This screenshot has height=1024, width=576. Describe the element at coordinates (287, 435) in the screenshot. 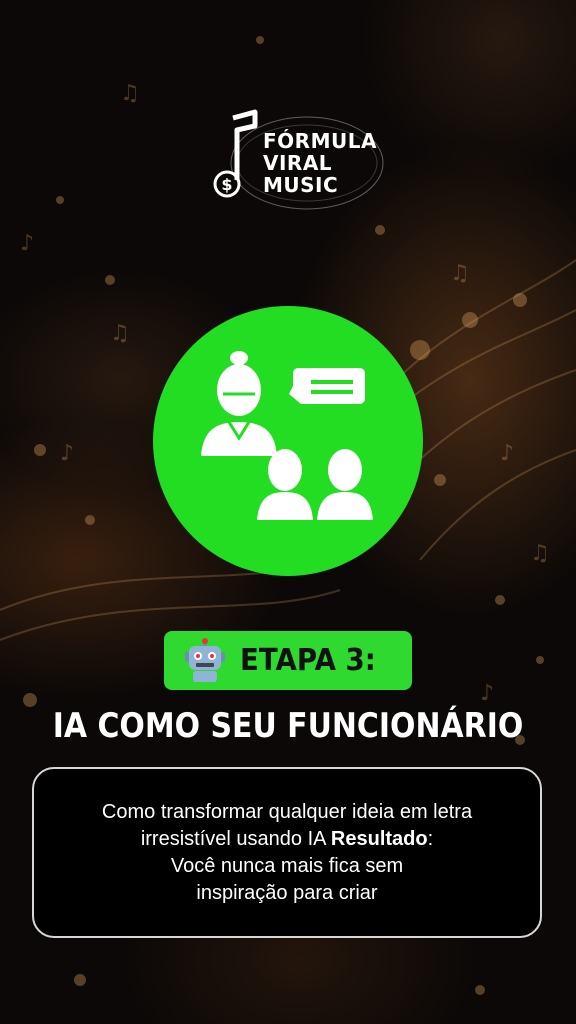

I see `presenter-with-audience-icon` at that location.